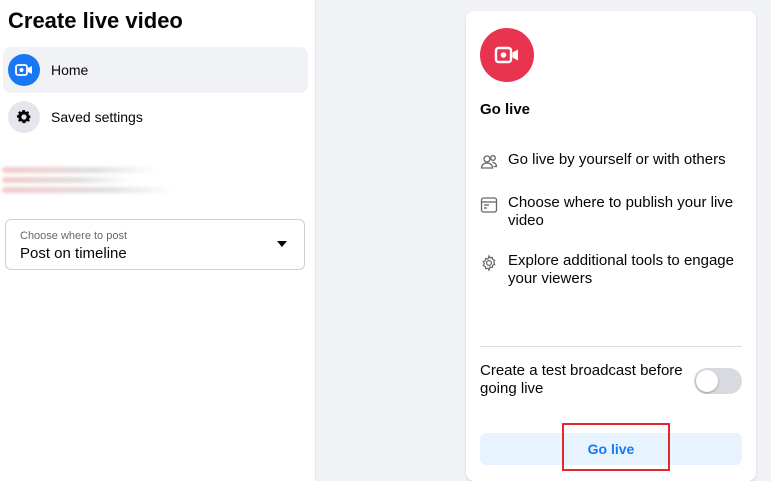 The width and height of the screenshot is (771, 481). I want to click on test-broadcast-toggle, so click(718, 381).